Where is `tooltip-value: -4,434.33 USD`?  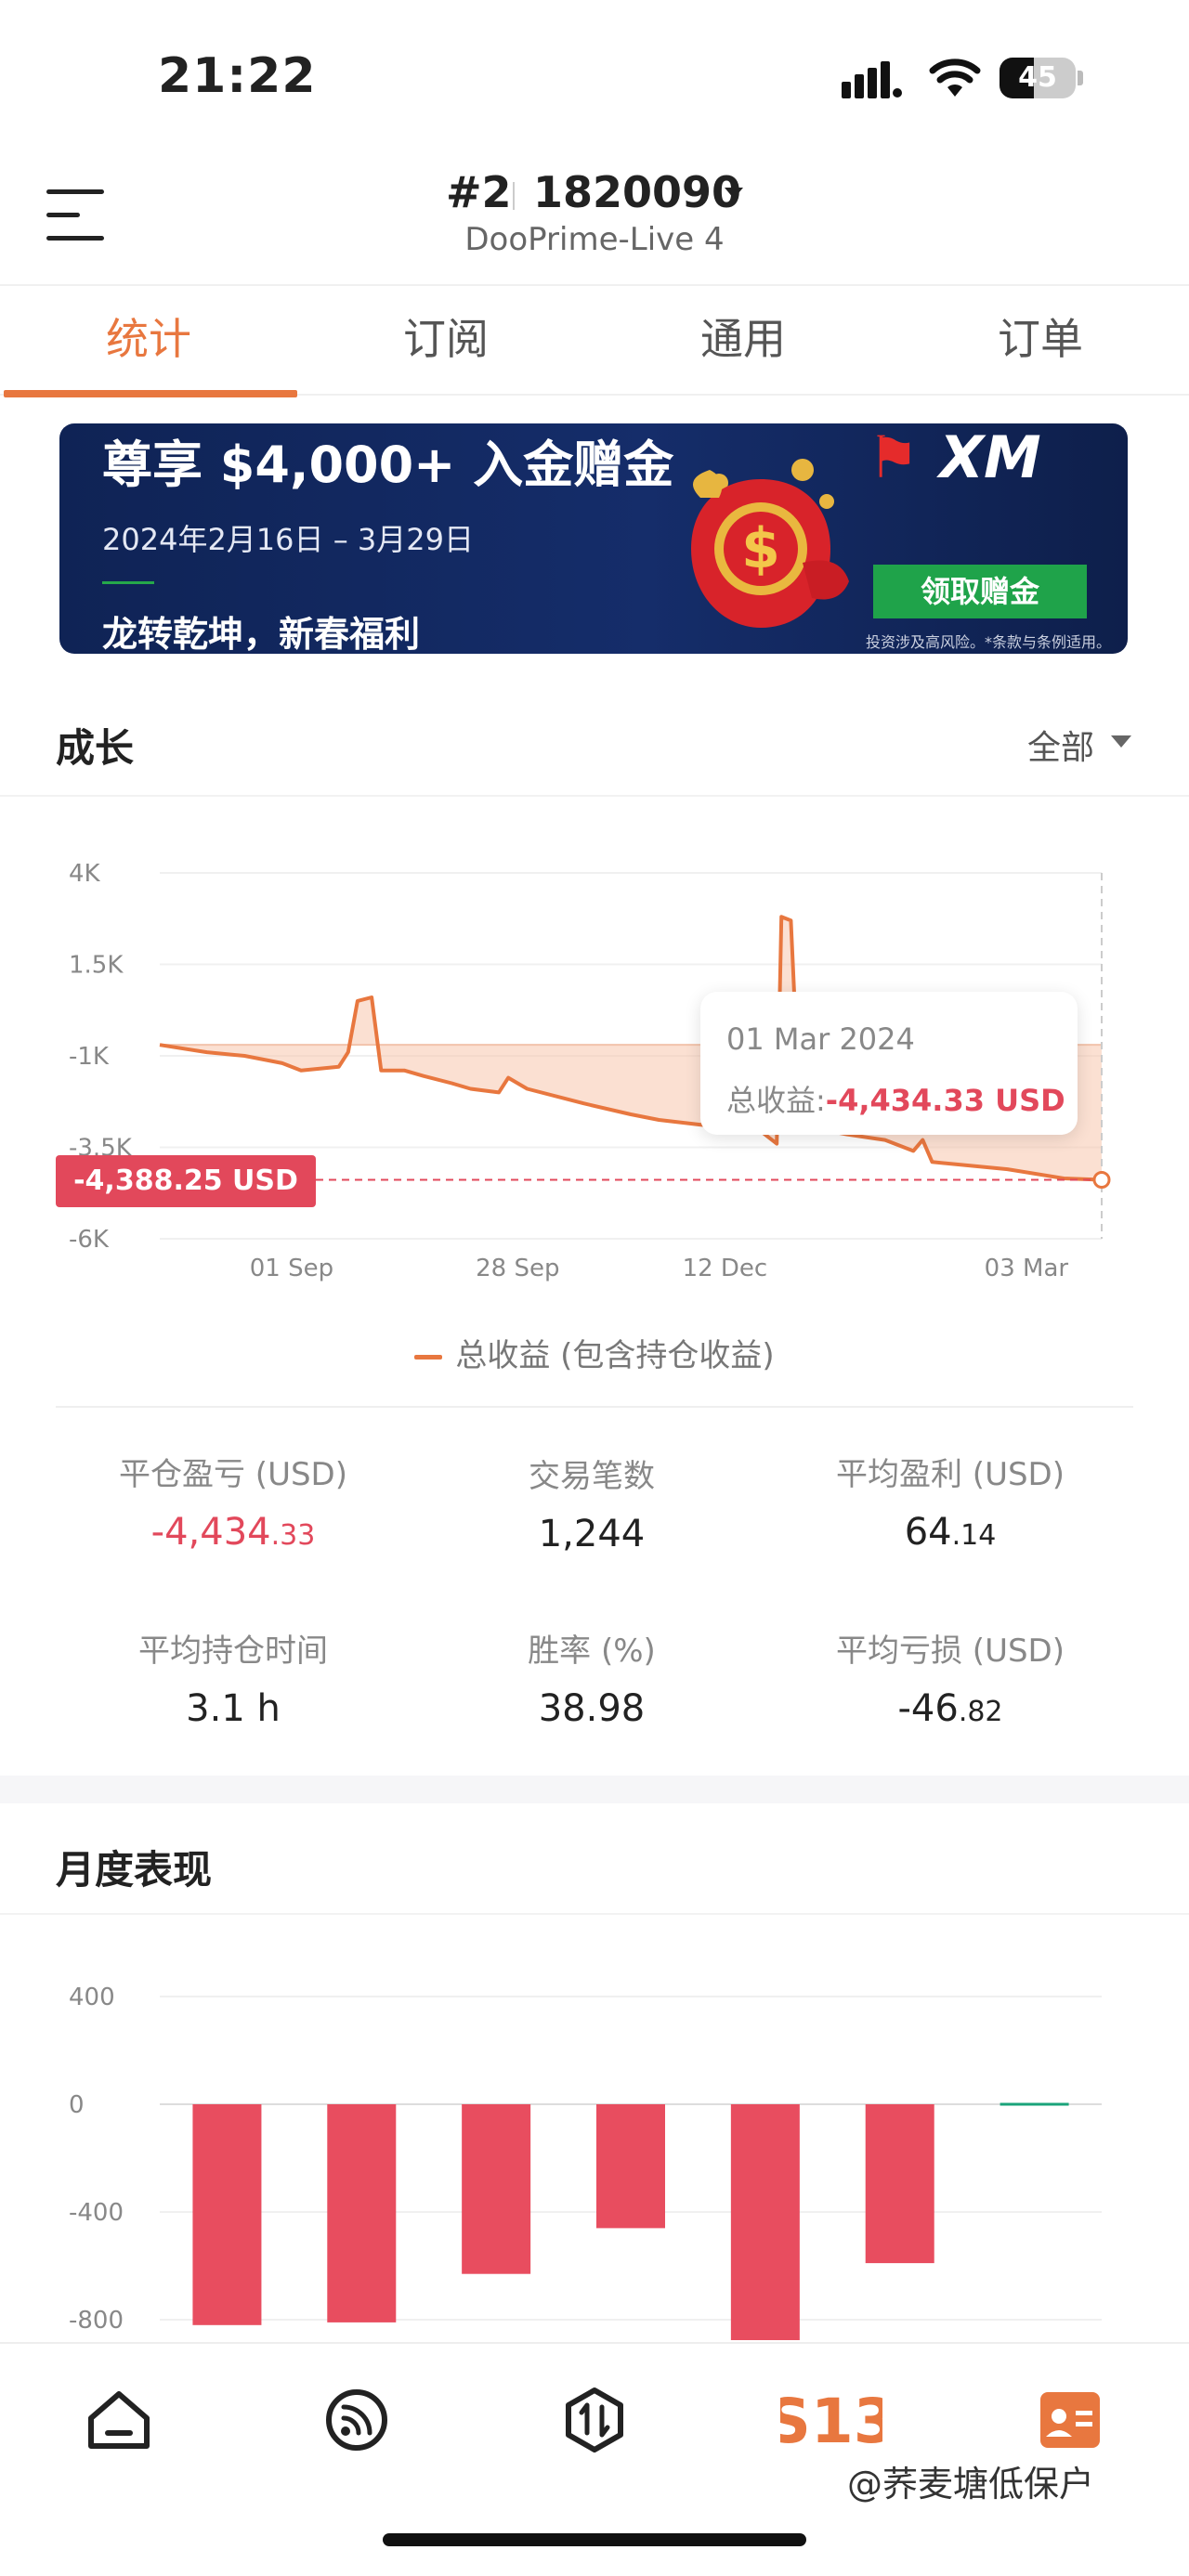 tooltip-value: -4,434.33 USD is located at coordinates (945, 1101).